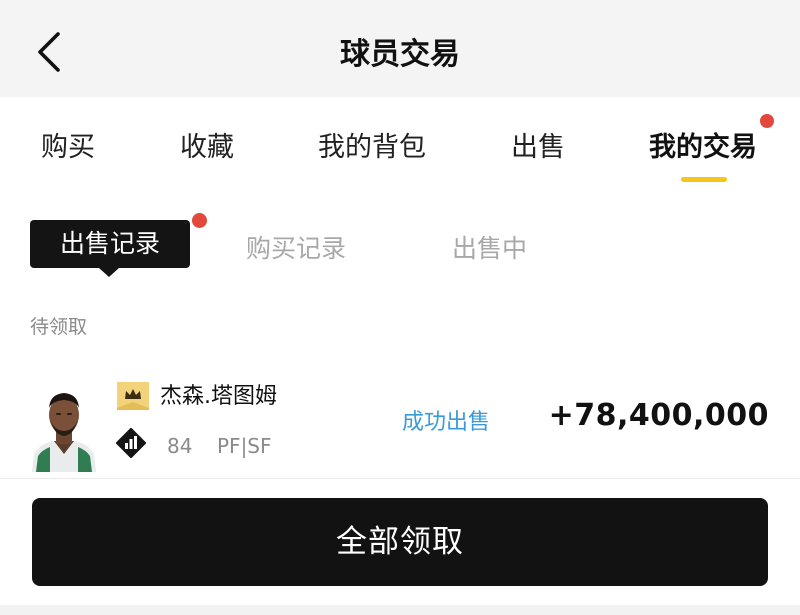 This screenshot has width=800, height=615. I want to click on rating-bars-icon, so click(131, 443).